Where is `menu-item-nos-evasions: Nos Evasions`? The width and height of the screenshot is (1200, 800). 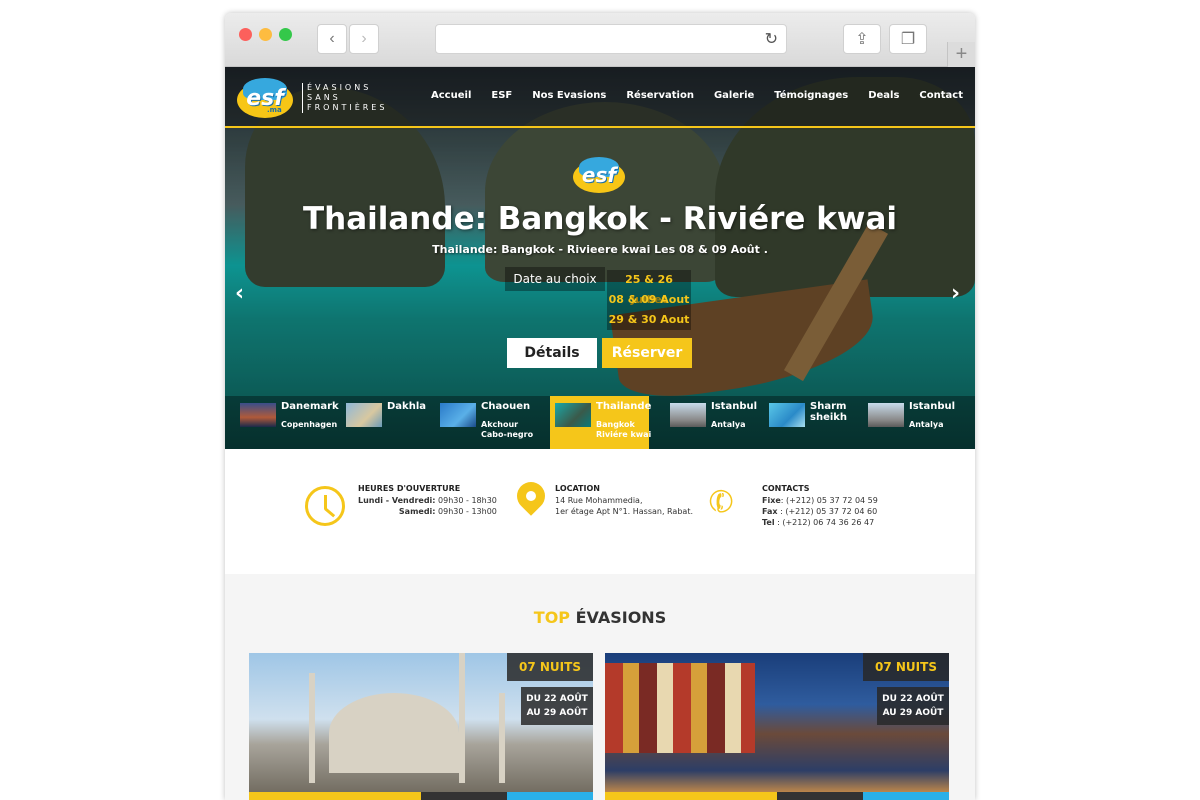
menu-item-nos-evasions: Nos Evasions is located at coordinates (569, 95).